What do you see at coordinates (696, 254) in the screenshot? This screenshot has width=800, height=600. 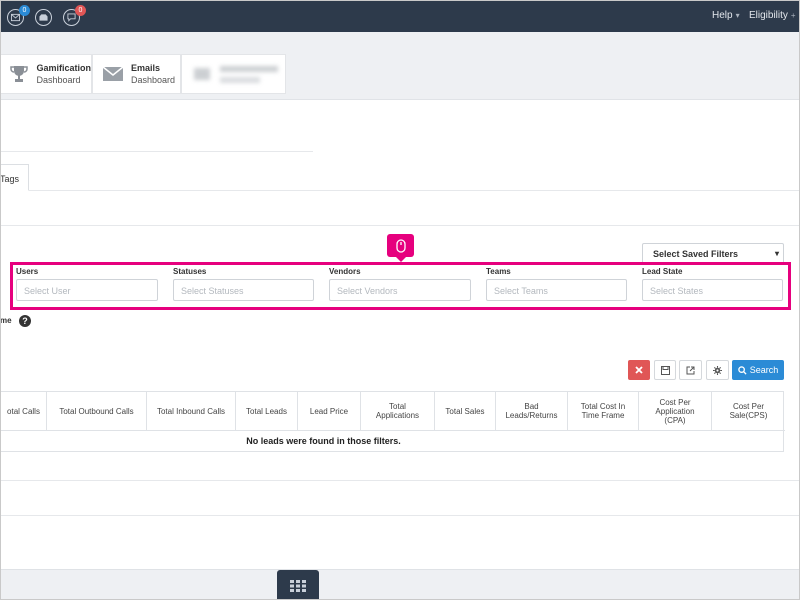 I see `saved-filters-label: Select Saved Filters` at bounding box center [696, 254].